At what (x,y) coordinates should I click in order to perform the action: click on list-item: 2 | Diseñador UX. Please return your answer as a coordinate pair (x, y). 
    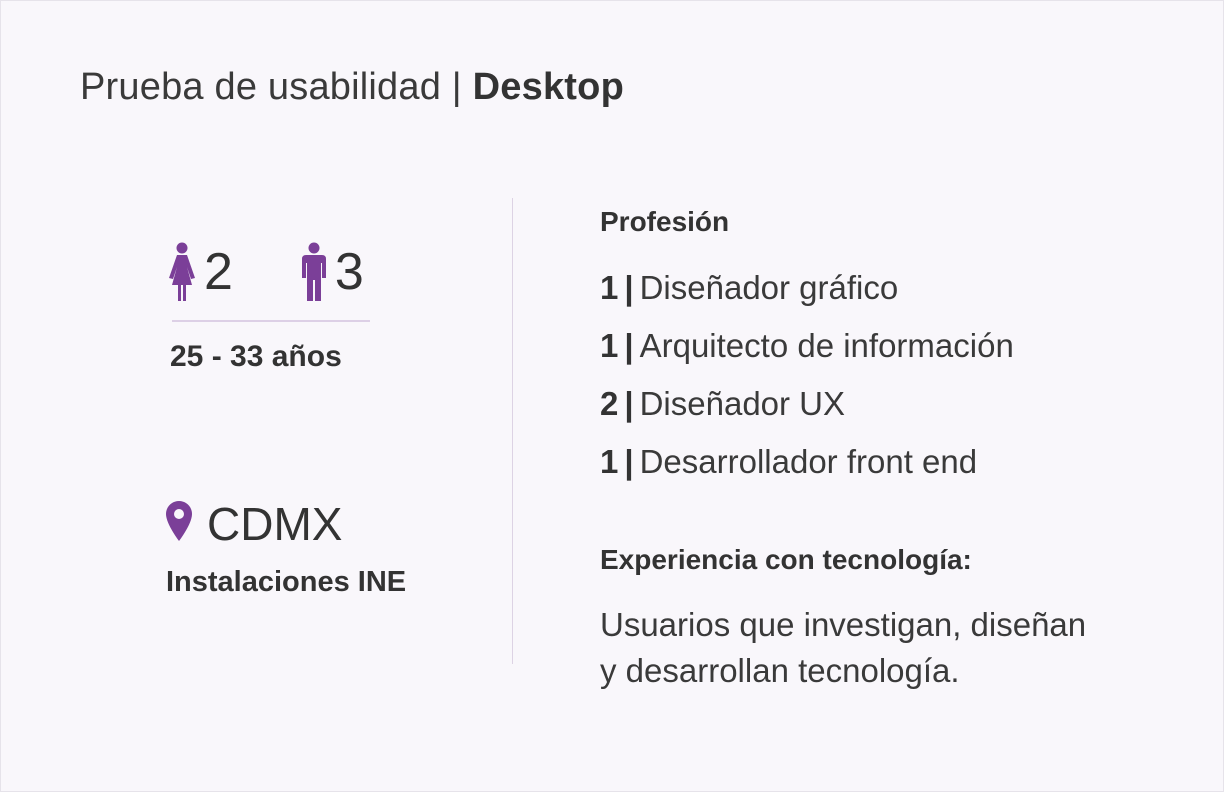
    Looking at the image, I should click on (723, 403).